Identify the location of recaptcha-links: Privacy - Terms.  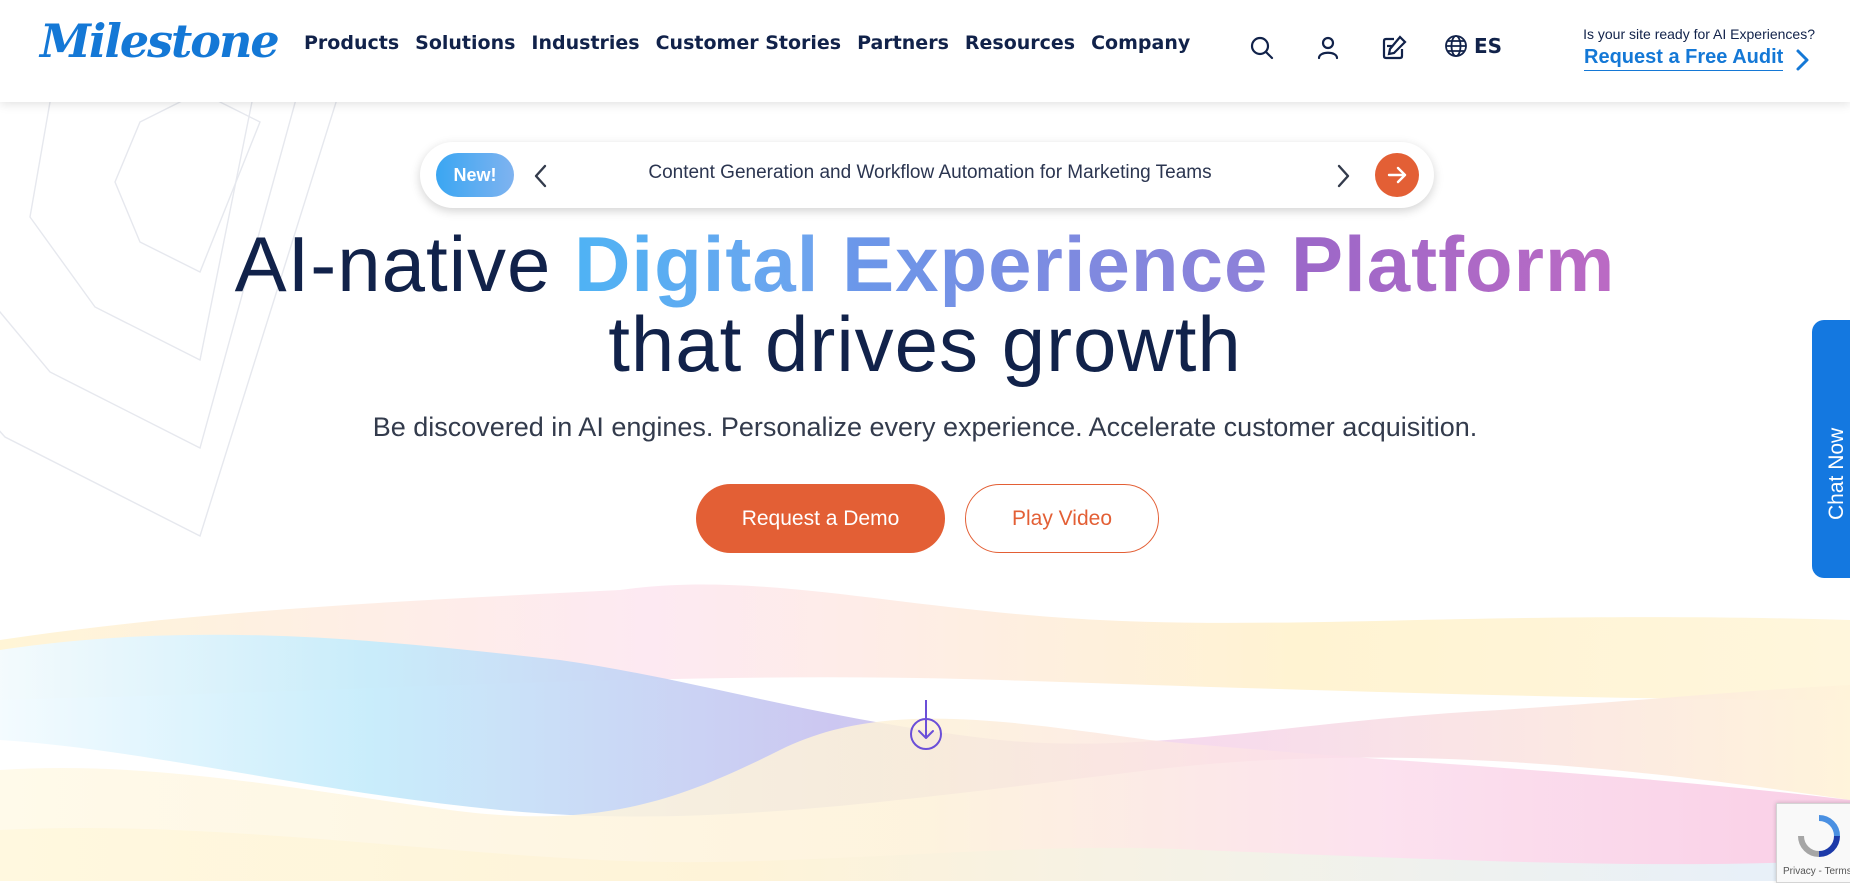
(1816, 871).